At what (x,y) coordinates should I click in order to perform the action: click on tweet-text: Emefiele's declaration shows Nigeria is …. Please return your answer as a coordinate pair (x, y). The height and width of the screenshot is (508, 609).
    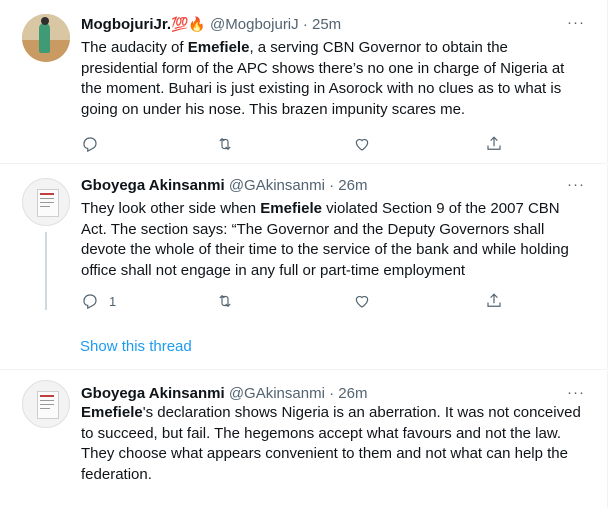
    Looking at the image, I should click on (331, 444).